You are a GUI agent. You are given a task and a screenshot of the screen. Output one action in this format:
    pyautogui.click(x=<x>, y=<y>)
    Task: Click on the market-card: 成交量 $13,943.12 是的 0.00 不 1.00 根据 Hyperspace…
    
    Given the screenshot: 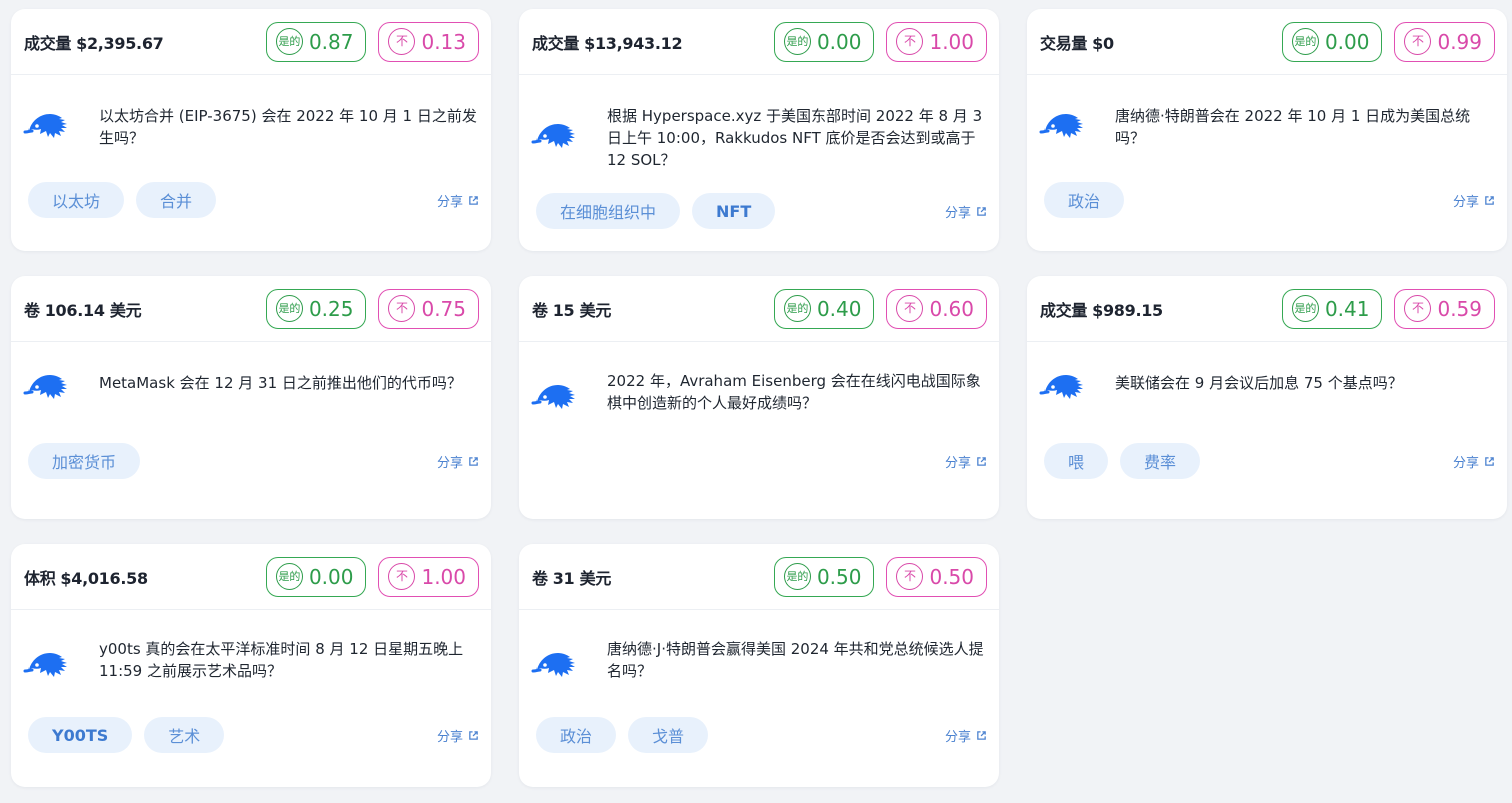 What is the action you would take?
    pyautogui.click(x=759, y=130)
    